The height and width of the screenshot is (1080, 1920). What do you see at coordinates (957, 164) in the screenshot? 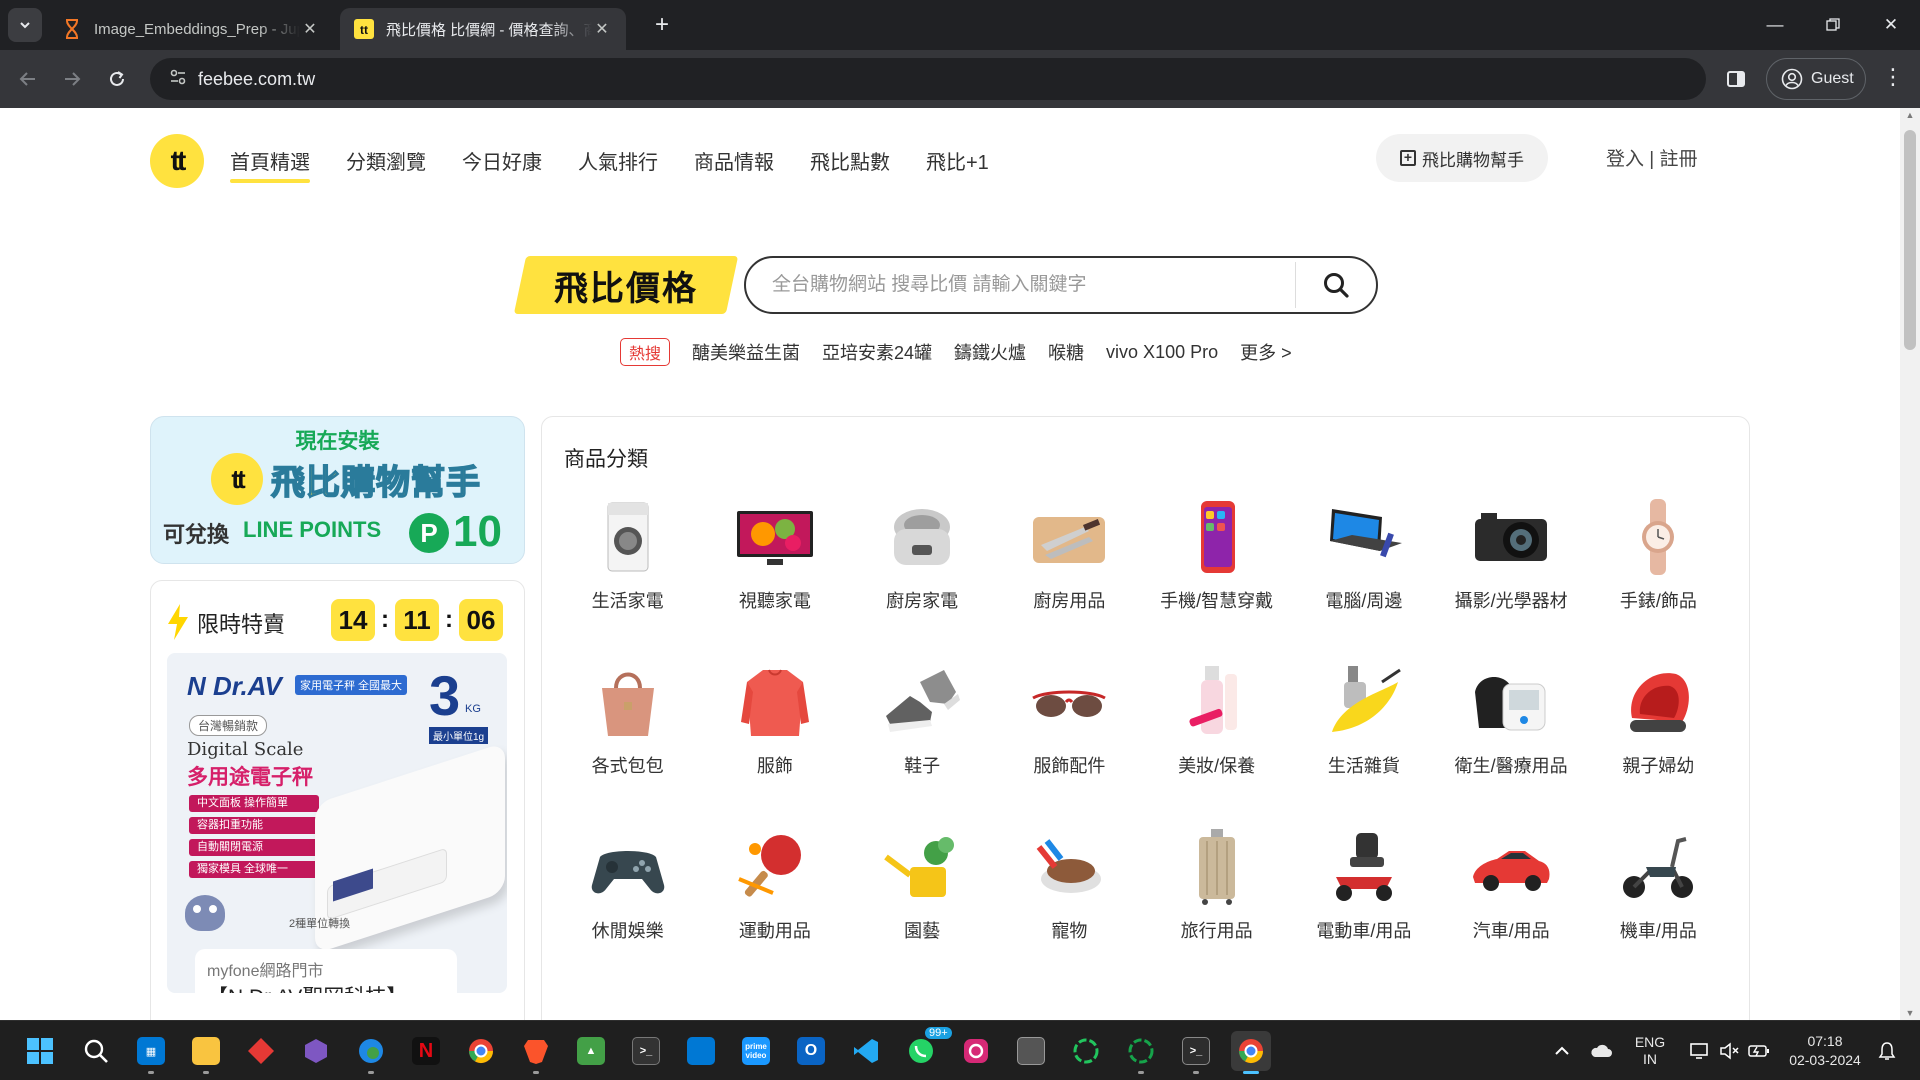
I see `nav-plus-one: 飛比+1` at bounding box center [957, 164].